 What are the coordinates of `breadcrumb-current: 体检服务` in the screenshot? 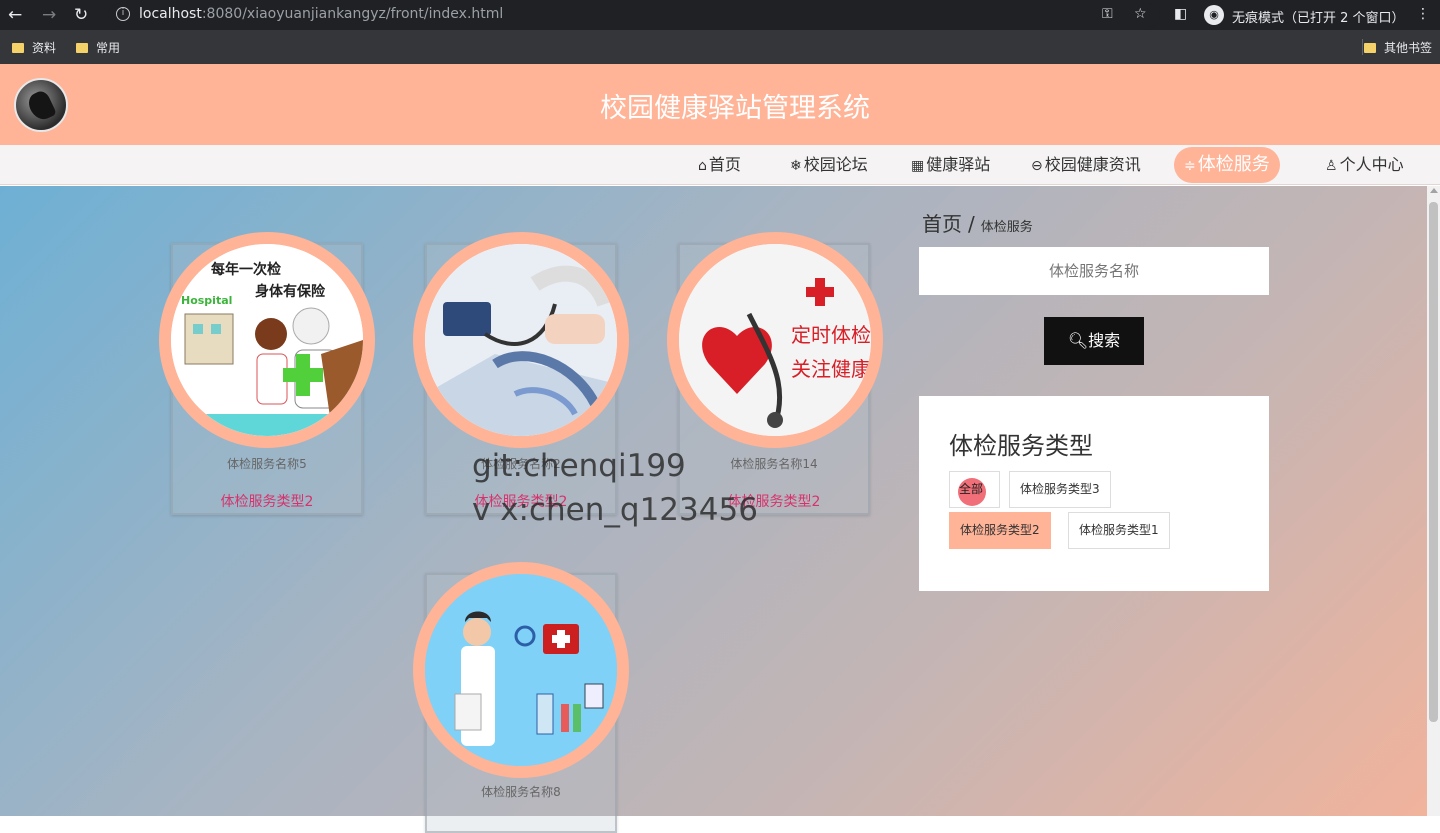 It's located at (1006, 227).